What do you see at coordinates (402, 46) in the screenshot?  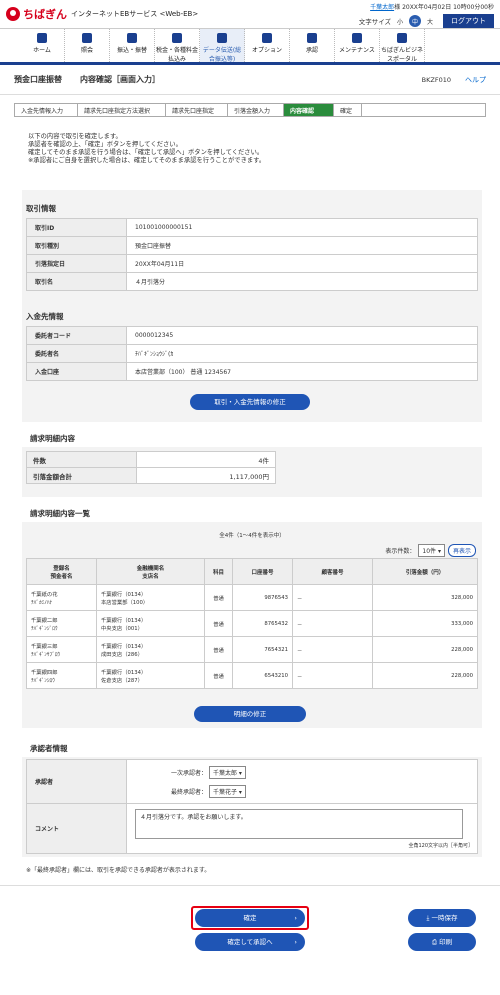 I see `nav-portal: ちばぎんビジネスポータル` at bounding box center [402, 46].